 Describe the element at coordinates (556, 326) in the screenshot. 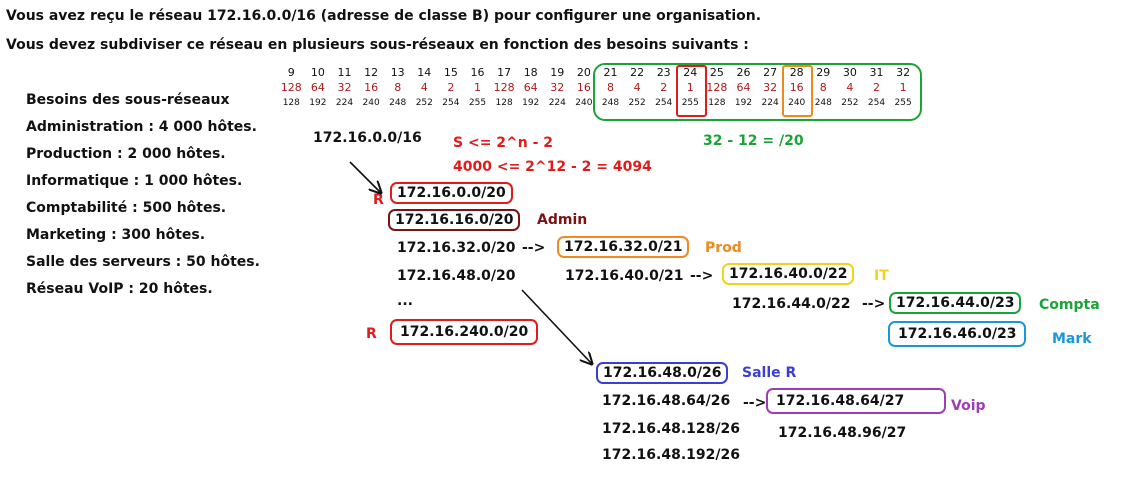

I see `arrow-to-salle-subnet` at that location.